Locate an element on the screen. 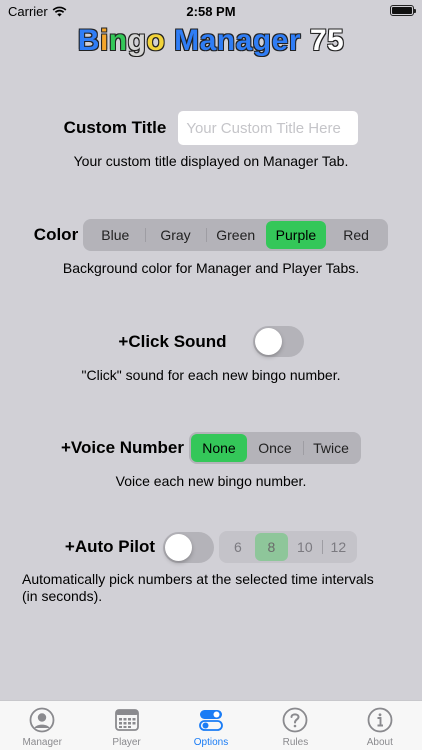 The height and width of the screenshot is (750, 422). person-circle-icon is located at coordinates (42, 720).